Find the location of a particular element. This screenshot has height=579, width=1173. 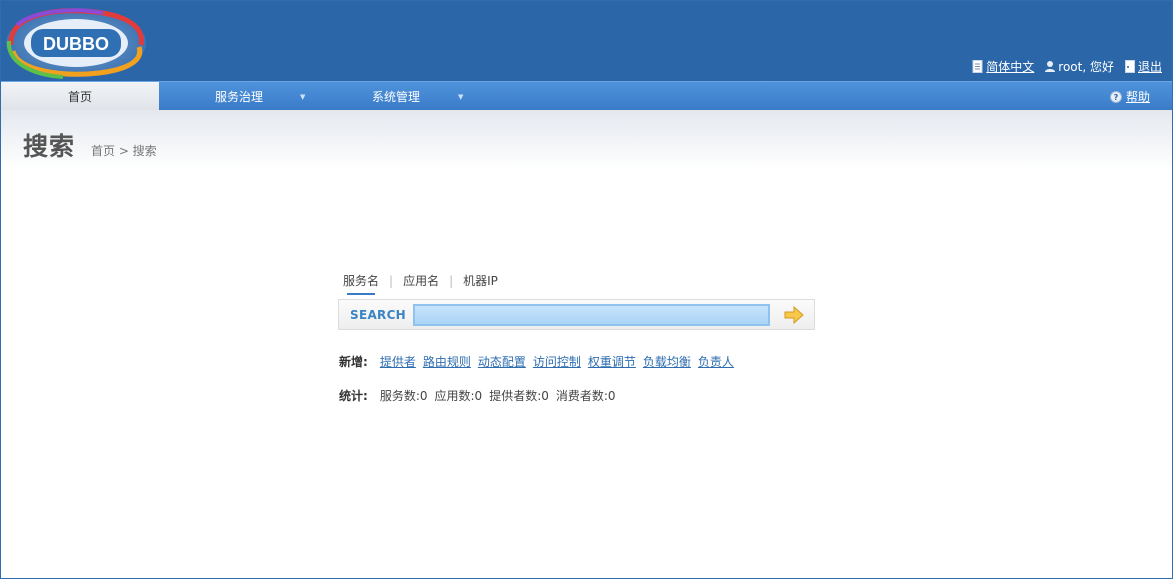

language-label: 简体中文 is located at coordinates (1010, 66).